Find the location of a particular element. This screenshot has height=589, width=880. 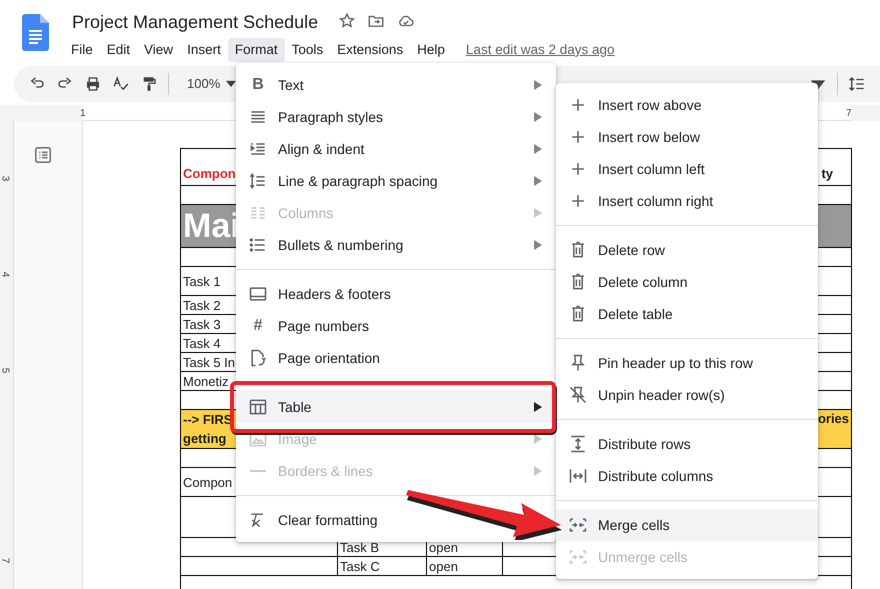

menu-item: Insert row above is located at coordinates (687, 105).